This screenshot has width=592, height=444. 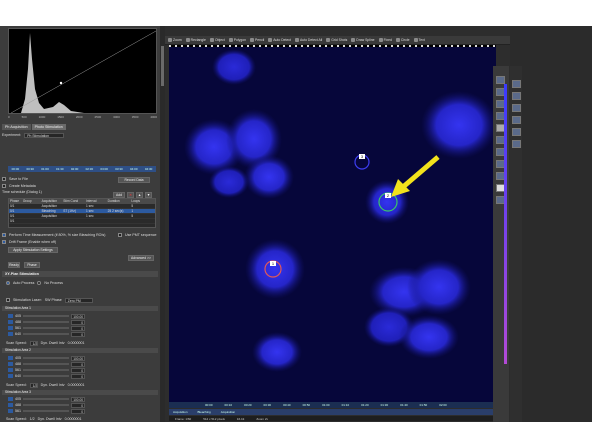 I want to click on wl-label: 561, so click(x=18, y=328).